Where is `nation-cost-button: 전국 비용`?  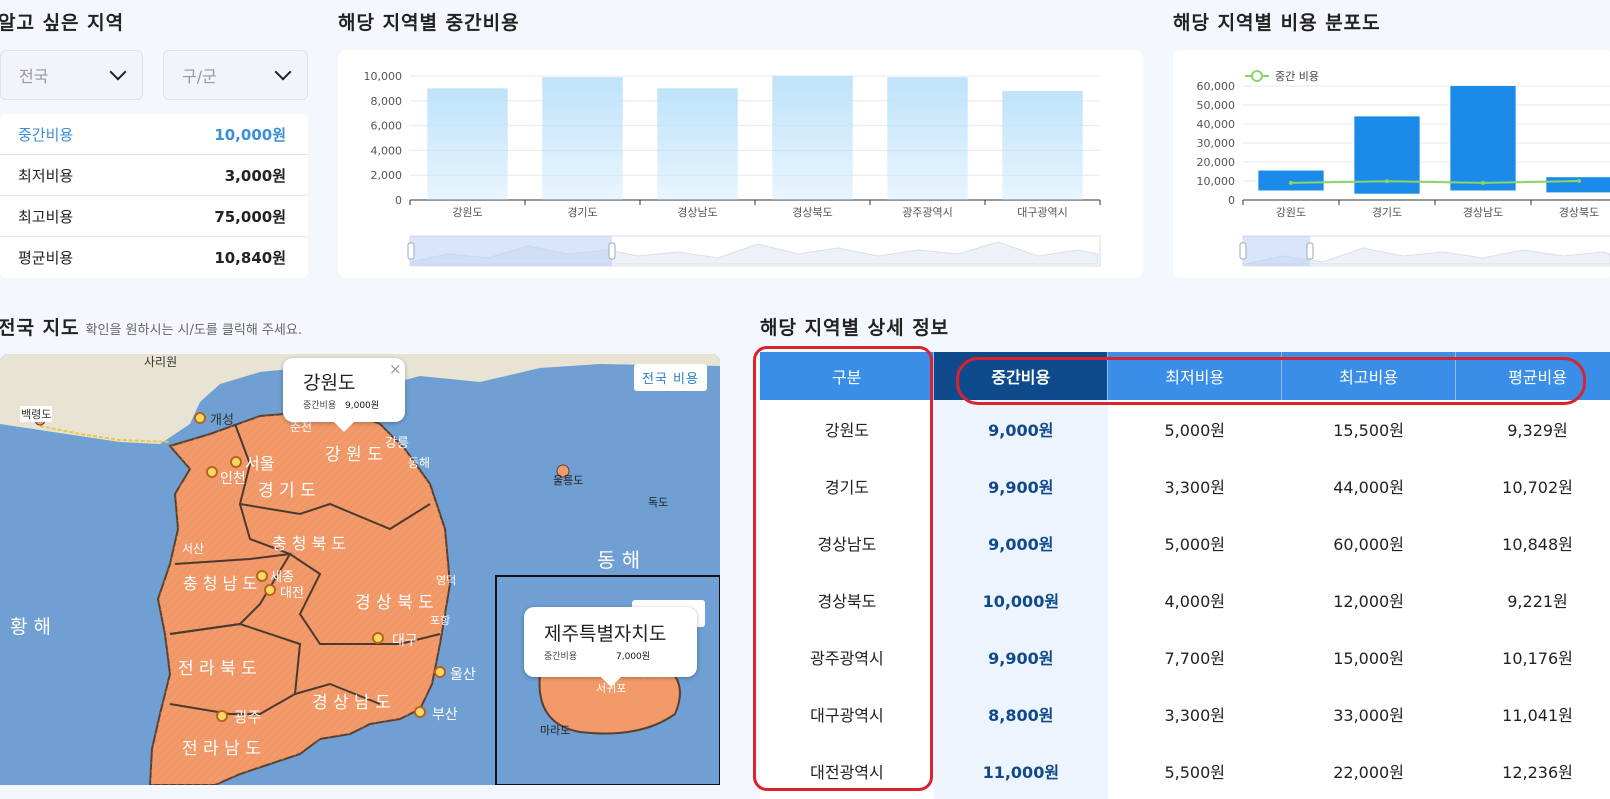 nation-cost-button: 전국 비용 is located at coordinates (670, 377).